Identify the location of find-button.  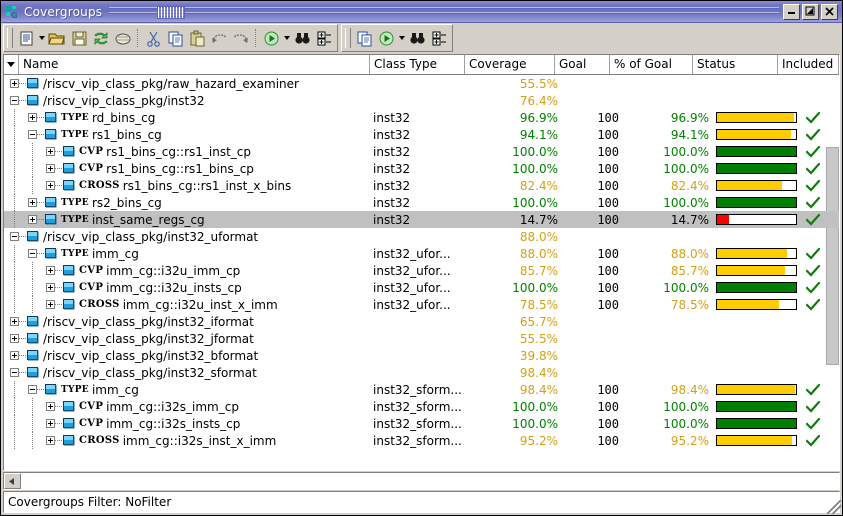
(302, 38).